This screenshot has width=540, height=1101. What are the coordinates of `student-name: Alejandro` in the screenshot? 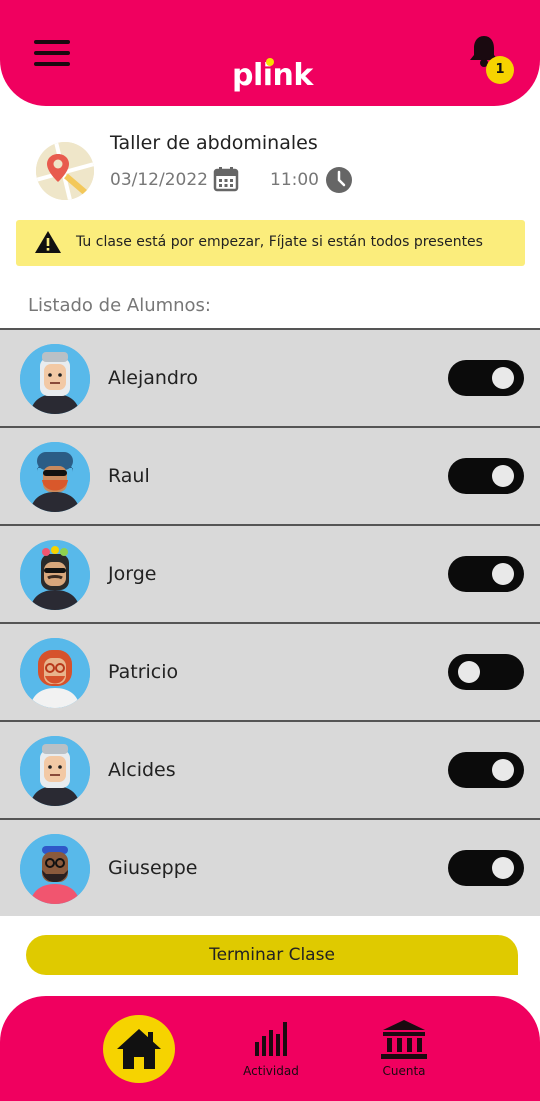 It's located at (153, 378).